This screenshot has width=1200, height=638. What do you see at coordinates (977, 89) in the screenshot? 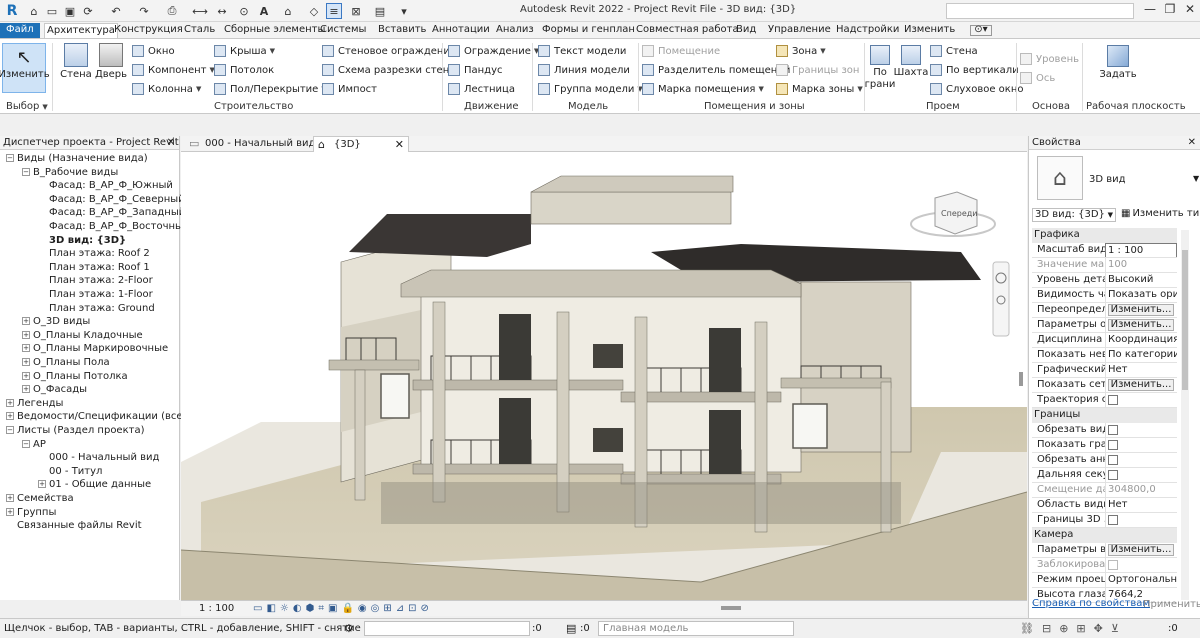
I see `dormer-button: Слуховое окно` at bounding box center [977, 89].